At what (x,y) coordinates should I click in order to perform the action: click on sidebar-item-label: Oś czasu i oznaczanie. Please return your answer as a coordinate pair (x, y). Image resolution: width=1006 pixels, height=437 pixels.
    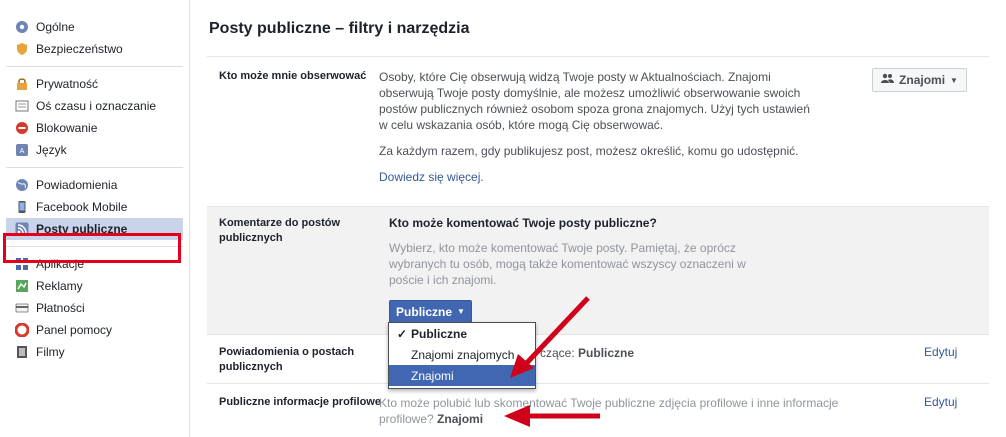
    Looking at the image, I should click on (96, 106).